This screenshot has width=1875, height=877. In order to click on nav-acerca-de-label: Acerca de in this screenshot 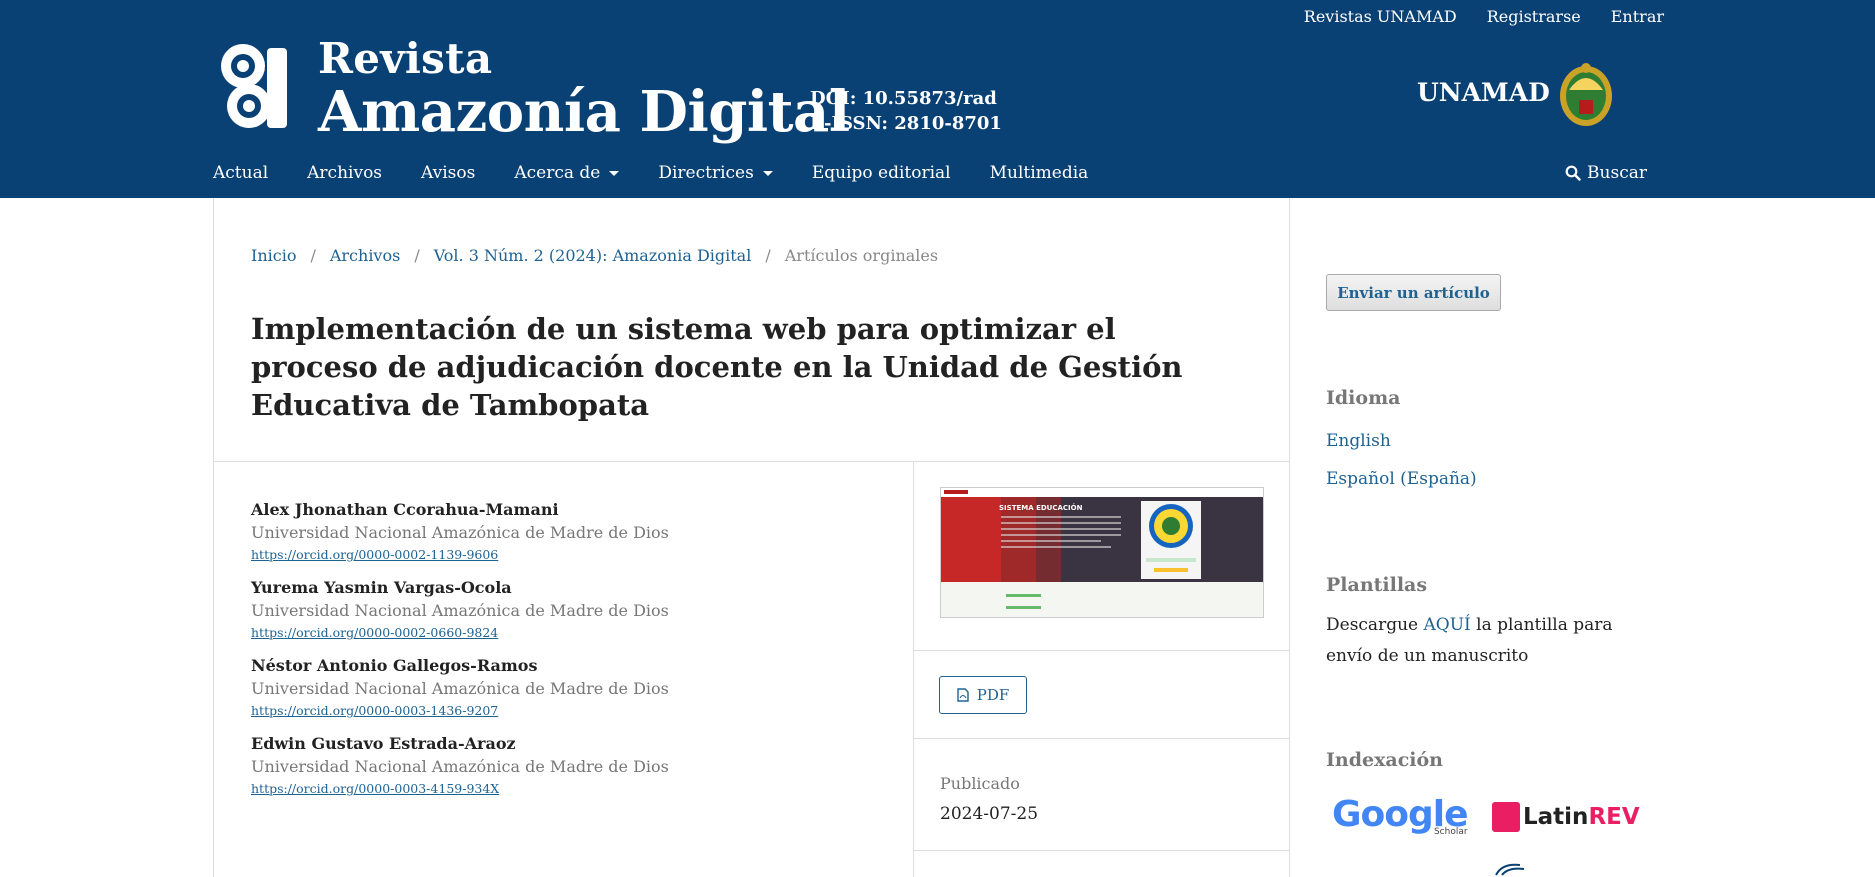, I will do `click(557, 173)`.